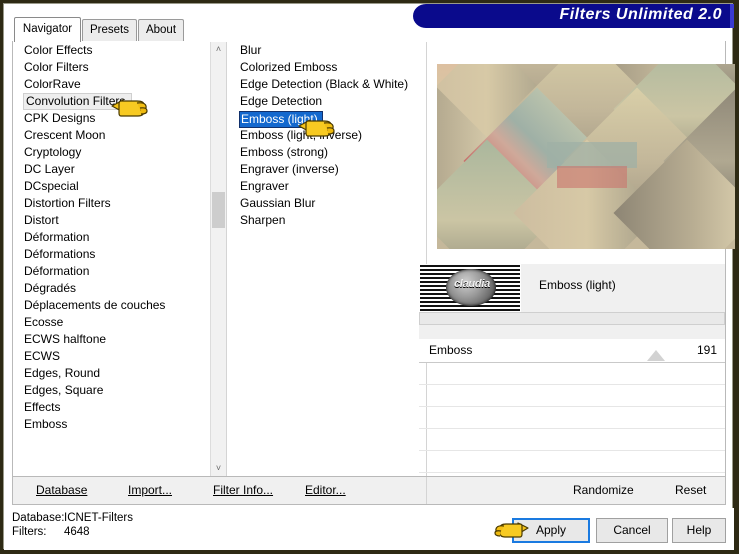 Image resolution: width=739 pixels, height=554 pixels. Describe the element at coordinates (109, 30) in the screenshot. I see `tab-presets: Presets` at that location.